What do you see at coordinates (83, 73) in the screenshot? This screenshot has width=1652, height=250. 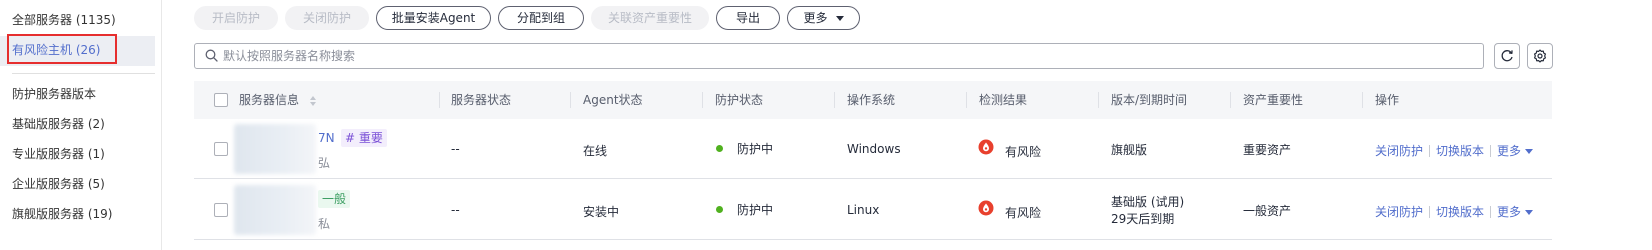 I see `sidebar-divider` at bounding box center [83, 73].